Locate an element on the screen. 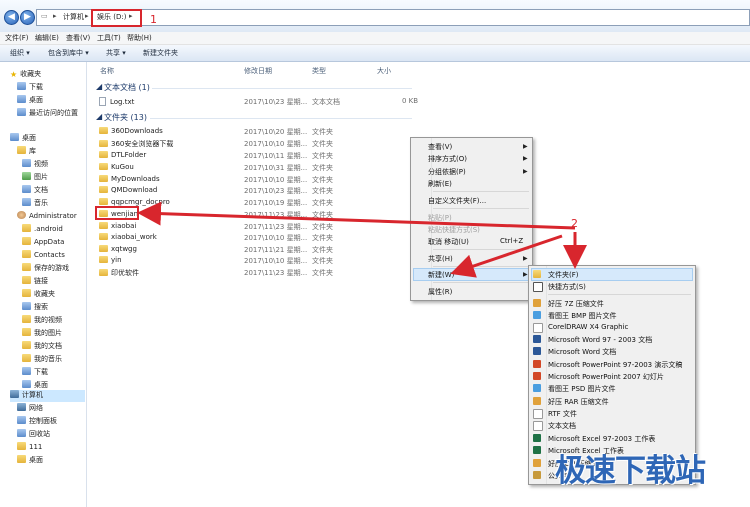 The height and width of the screenshot is (507, 750). annotation-number-2: 2 is located at coordinates (574, 223).